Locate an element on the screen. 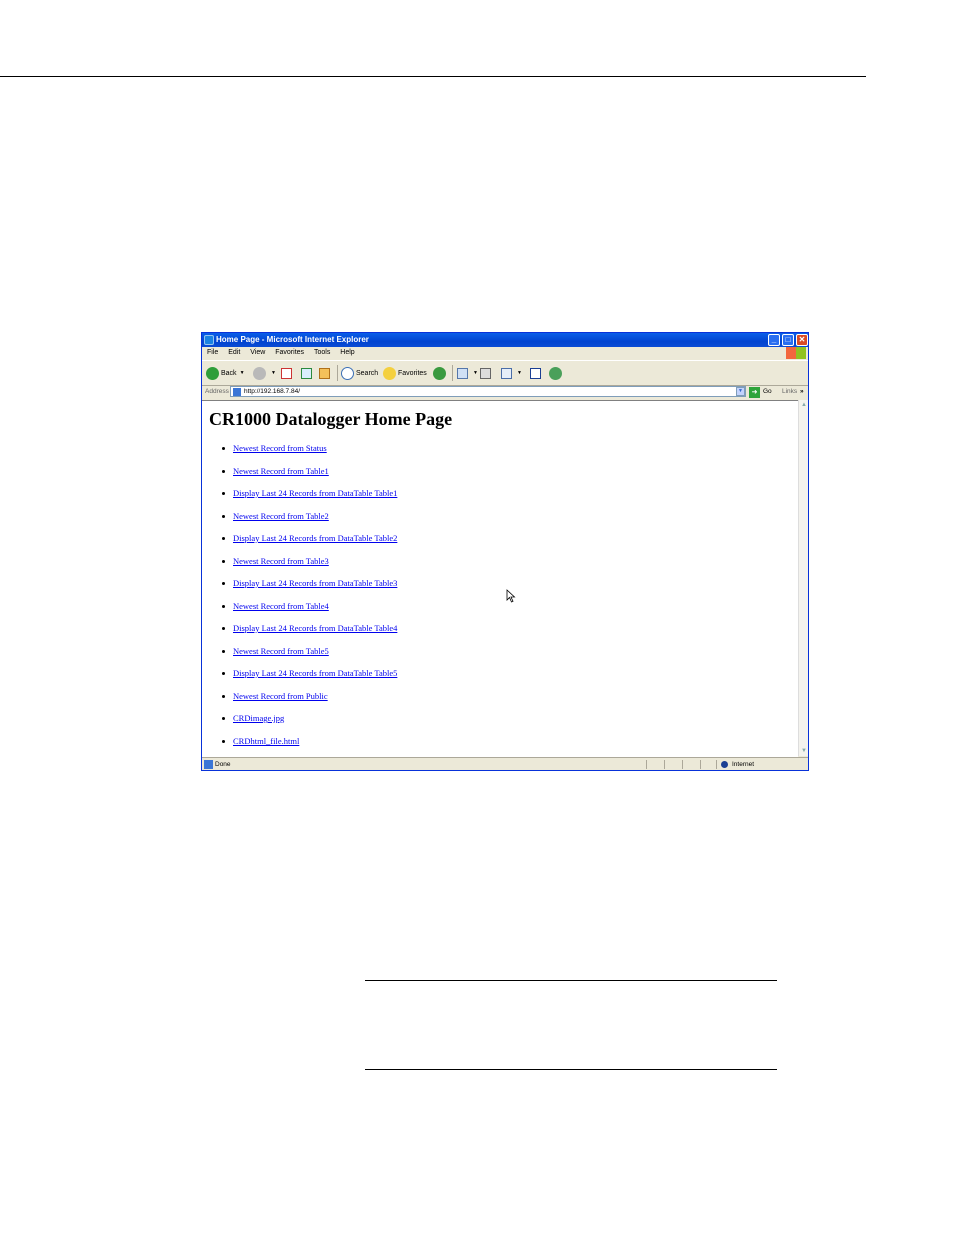 This screenshot has width=954, height=1235. standard-toolbar: Back ▼ ▼ Search Favorites ▼ ▼ is located at coordinates (505, 373).